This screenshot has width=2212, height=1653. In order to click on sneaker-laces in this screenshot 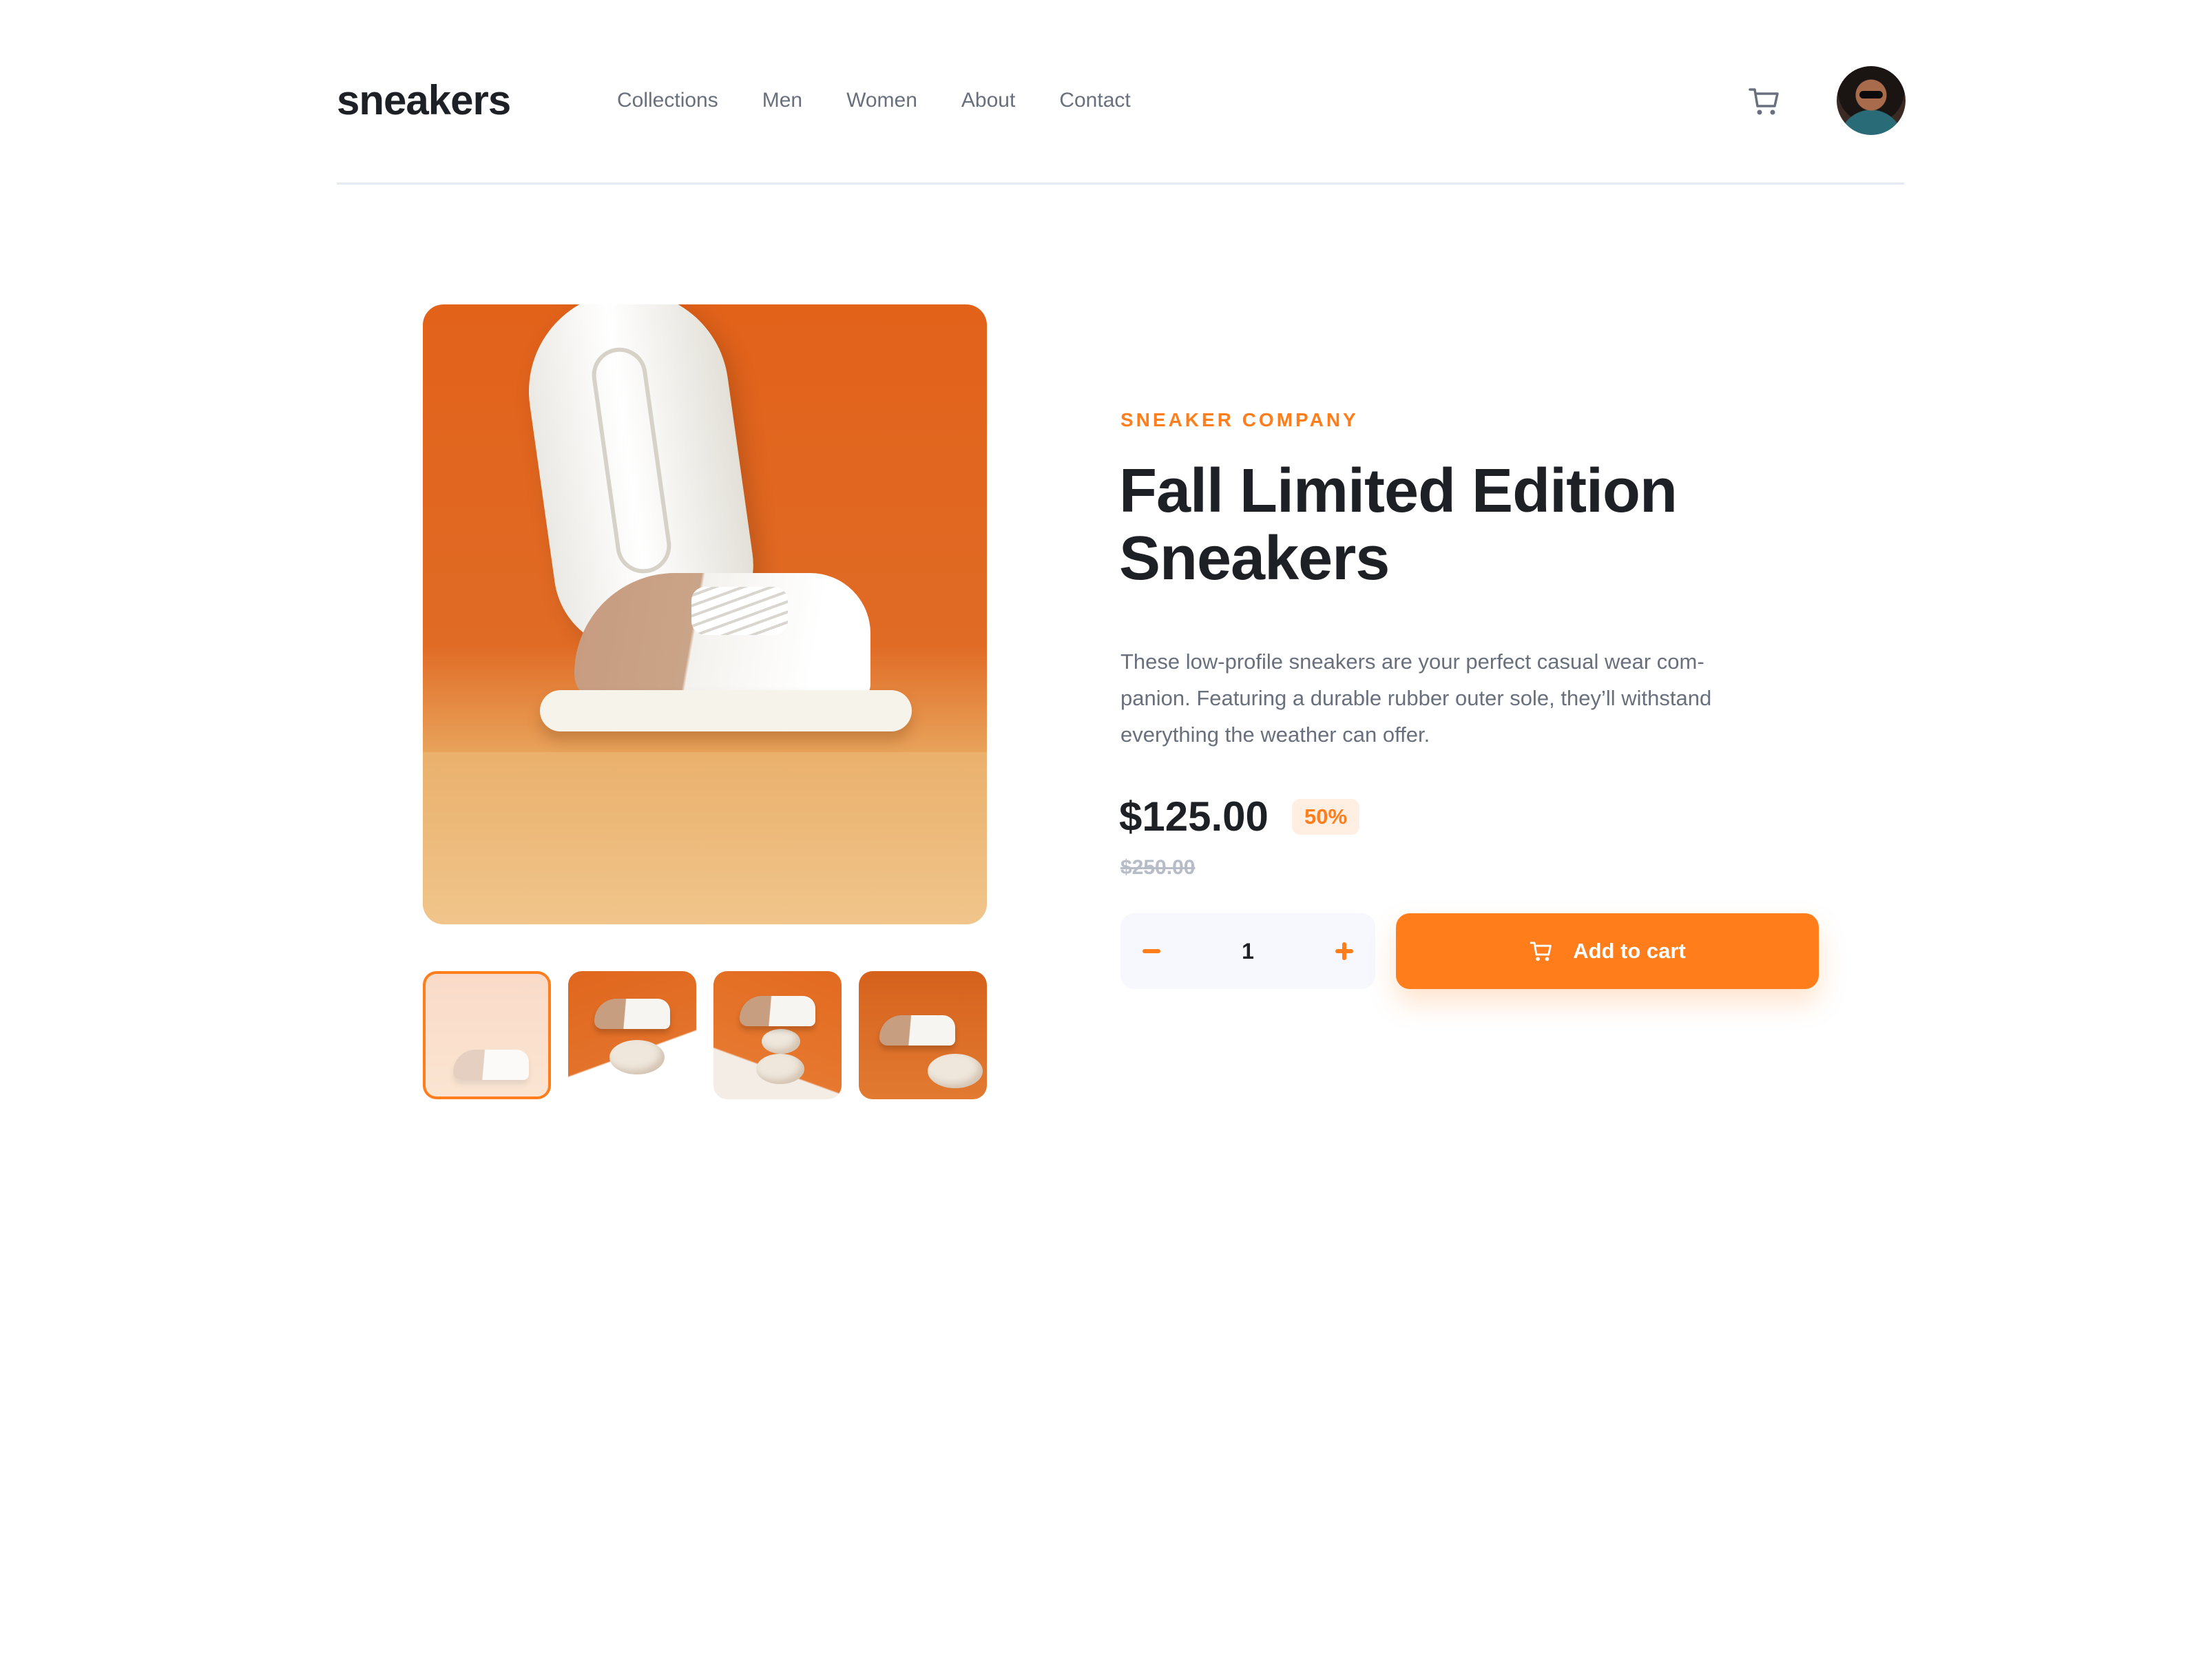, I will do `click(739, 611)`.